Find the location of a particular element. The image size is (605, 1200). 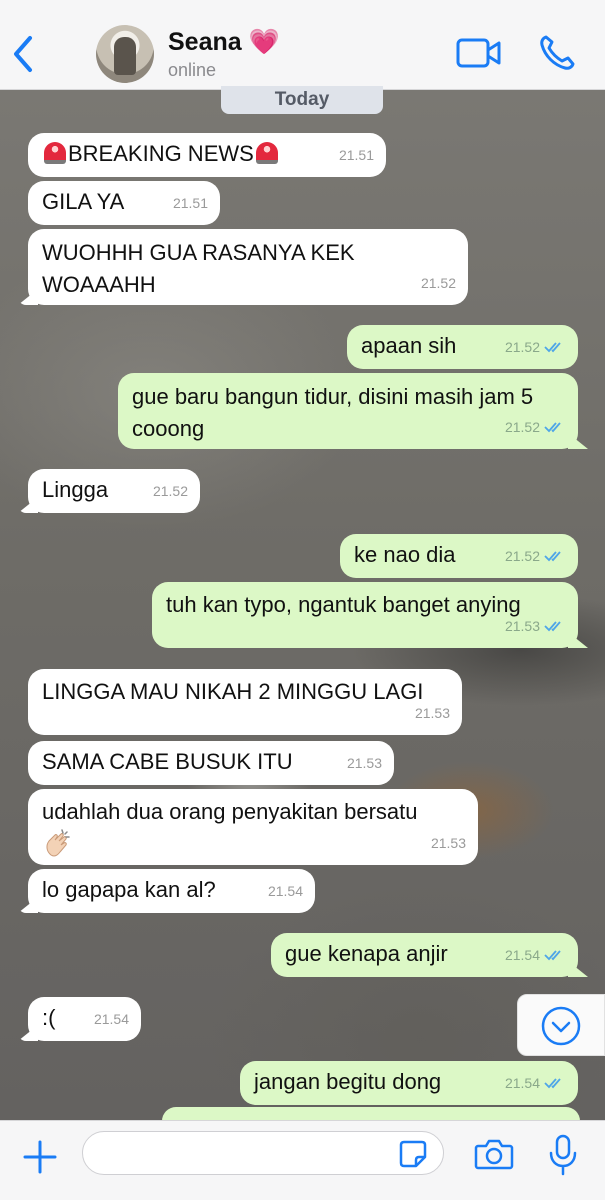

message-input-bar is located at coordinates (302, 1160).